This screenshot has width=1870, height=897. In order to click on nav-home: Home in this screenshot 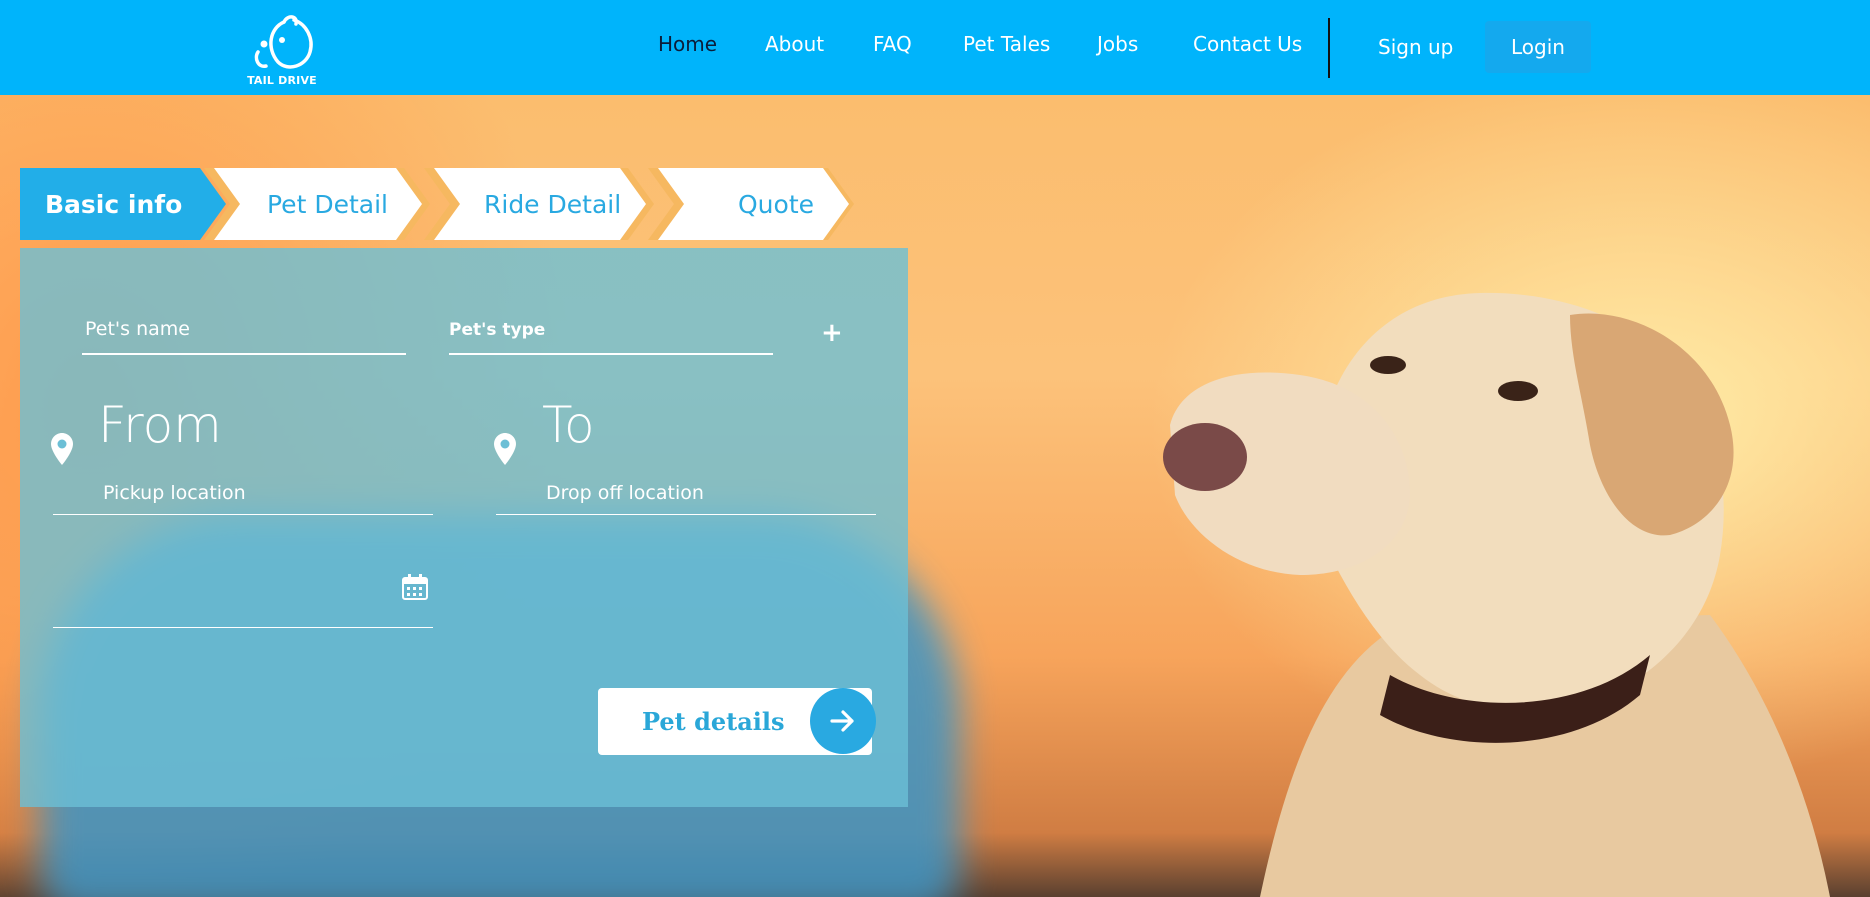, I will do `click(687, 44)`.